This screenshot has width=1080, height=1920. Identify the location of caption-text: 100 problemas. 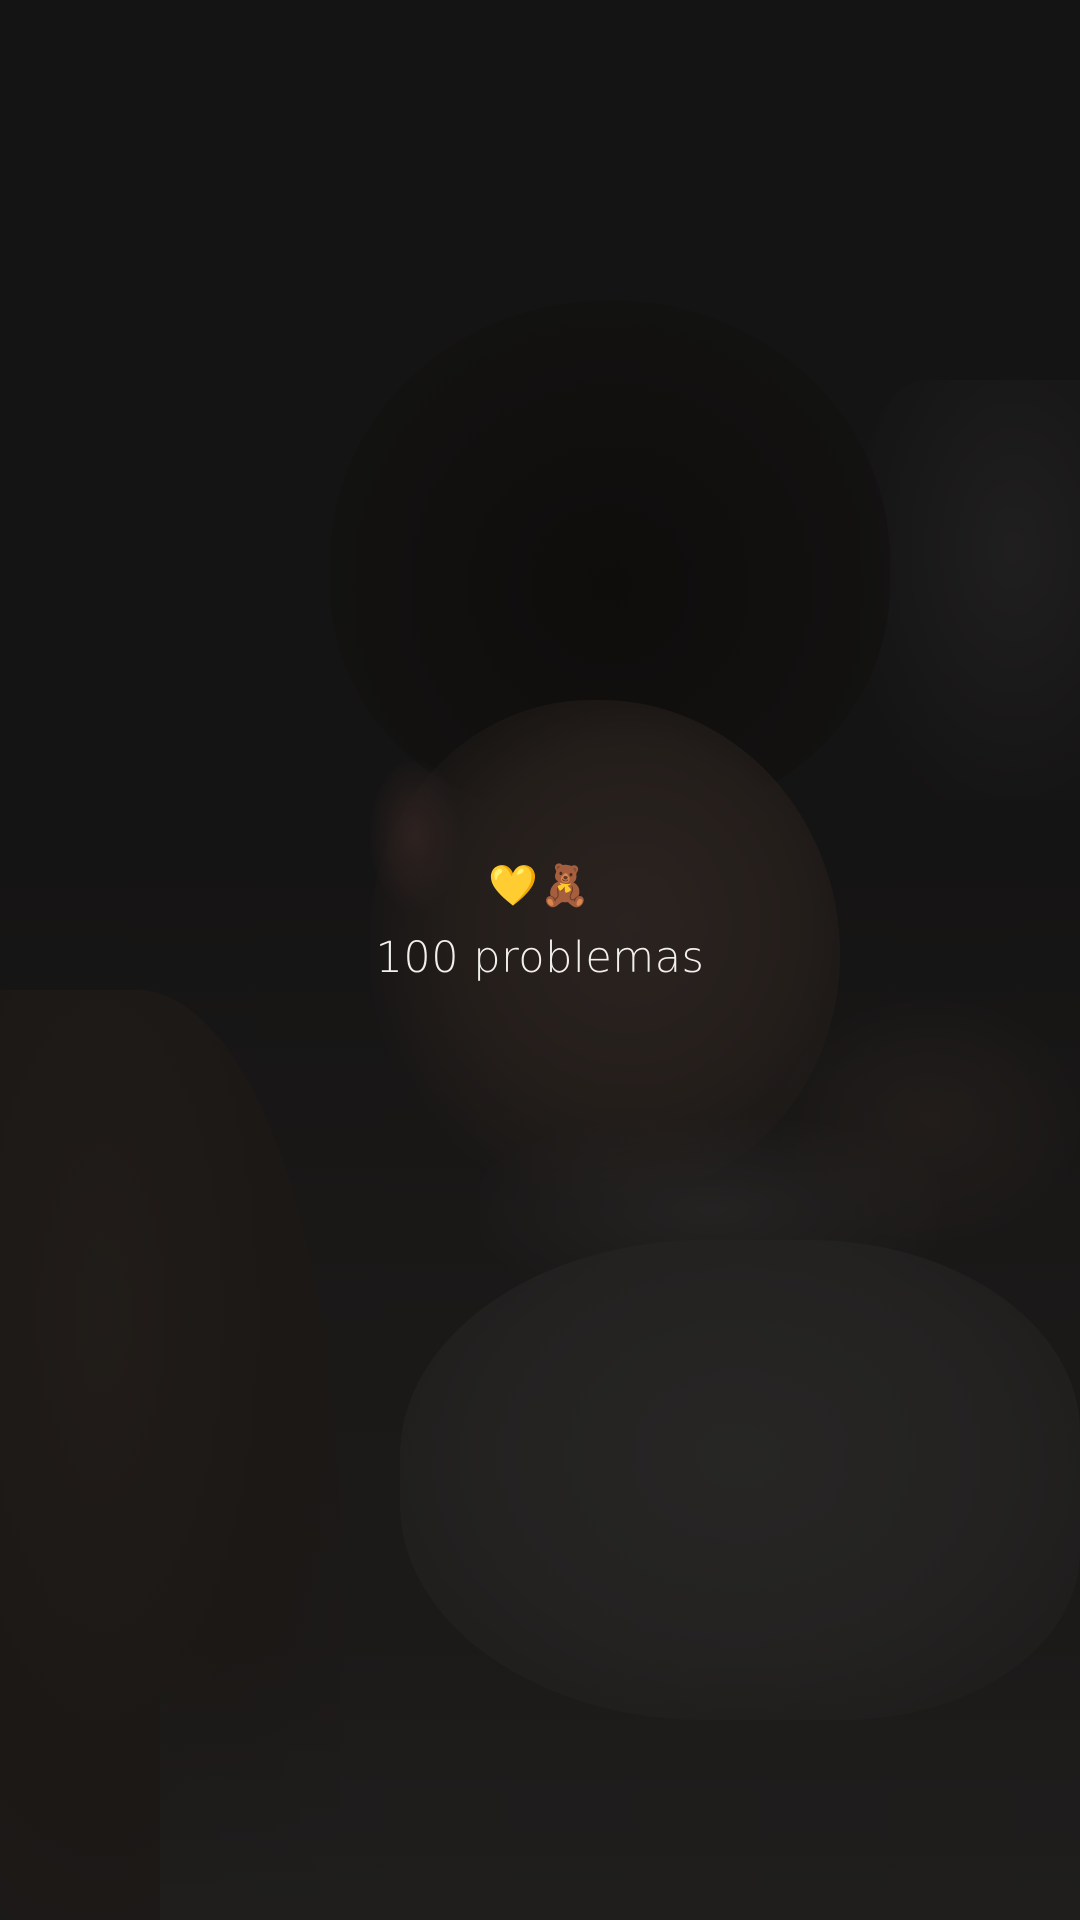
(540, 958).